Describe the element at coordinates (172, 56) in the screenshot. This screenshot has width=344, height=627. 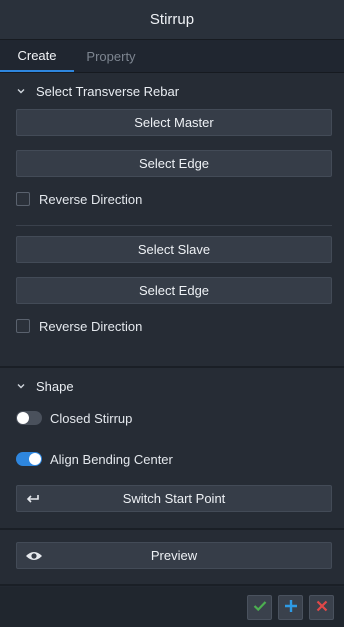
I see `tab-bar: Create Property` at that location.